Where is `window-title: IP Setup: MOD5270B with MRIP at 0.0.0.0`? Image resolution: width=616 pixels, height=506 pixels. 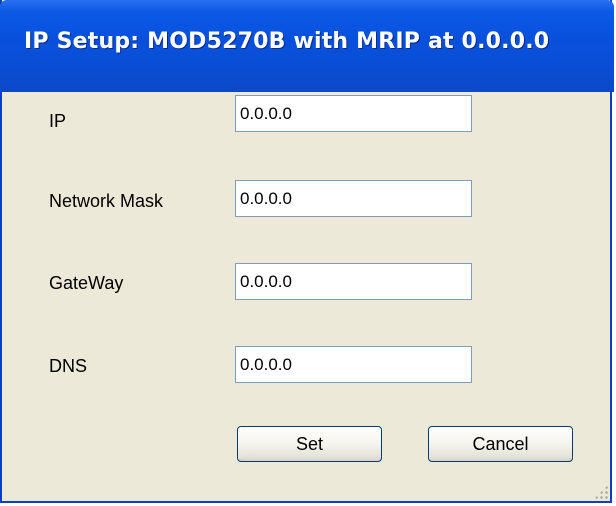
window-title: IP Setup: MOD5270B with MRIP at 0.0.0.0 is located at coordinates (287, 41).